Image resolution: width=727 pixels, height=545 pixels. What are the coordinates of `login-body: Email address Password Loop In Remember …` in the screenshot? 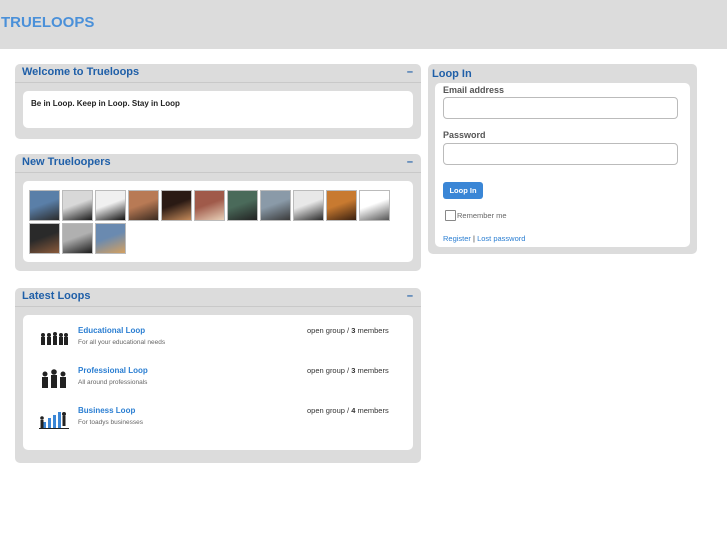 It's located at (562, 165).